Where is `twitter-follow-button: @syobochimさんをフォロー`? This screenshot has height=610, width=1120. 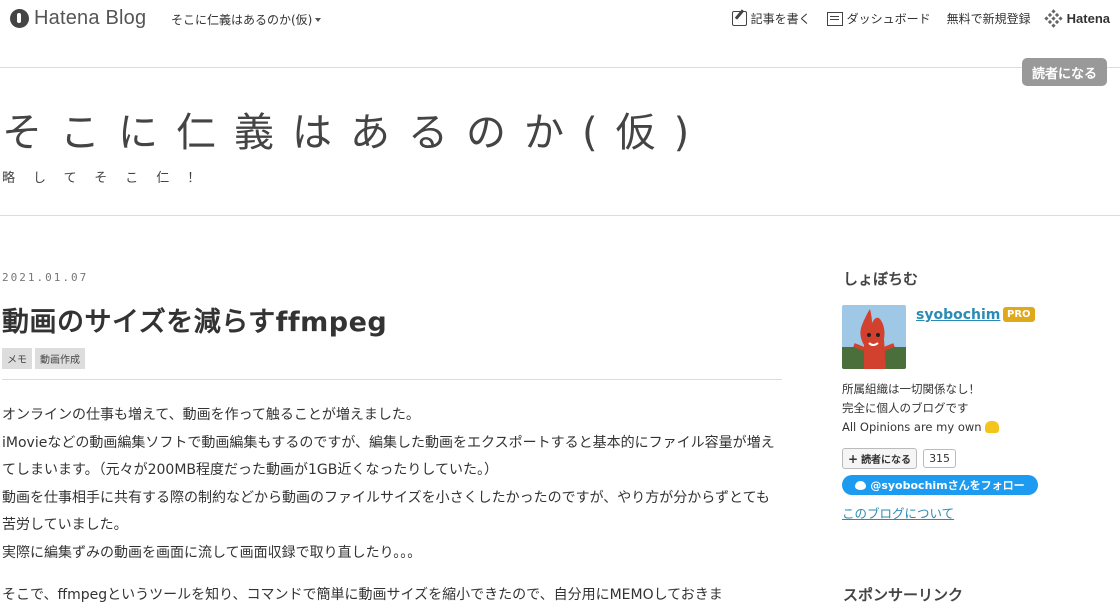 twitter-follow-button: @syobochimさんをフォロー is located at coordinates (940, 485).